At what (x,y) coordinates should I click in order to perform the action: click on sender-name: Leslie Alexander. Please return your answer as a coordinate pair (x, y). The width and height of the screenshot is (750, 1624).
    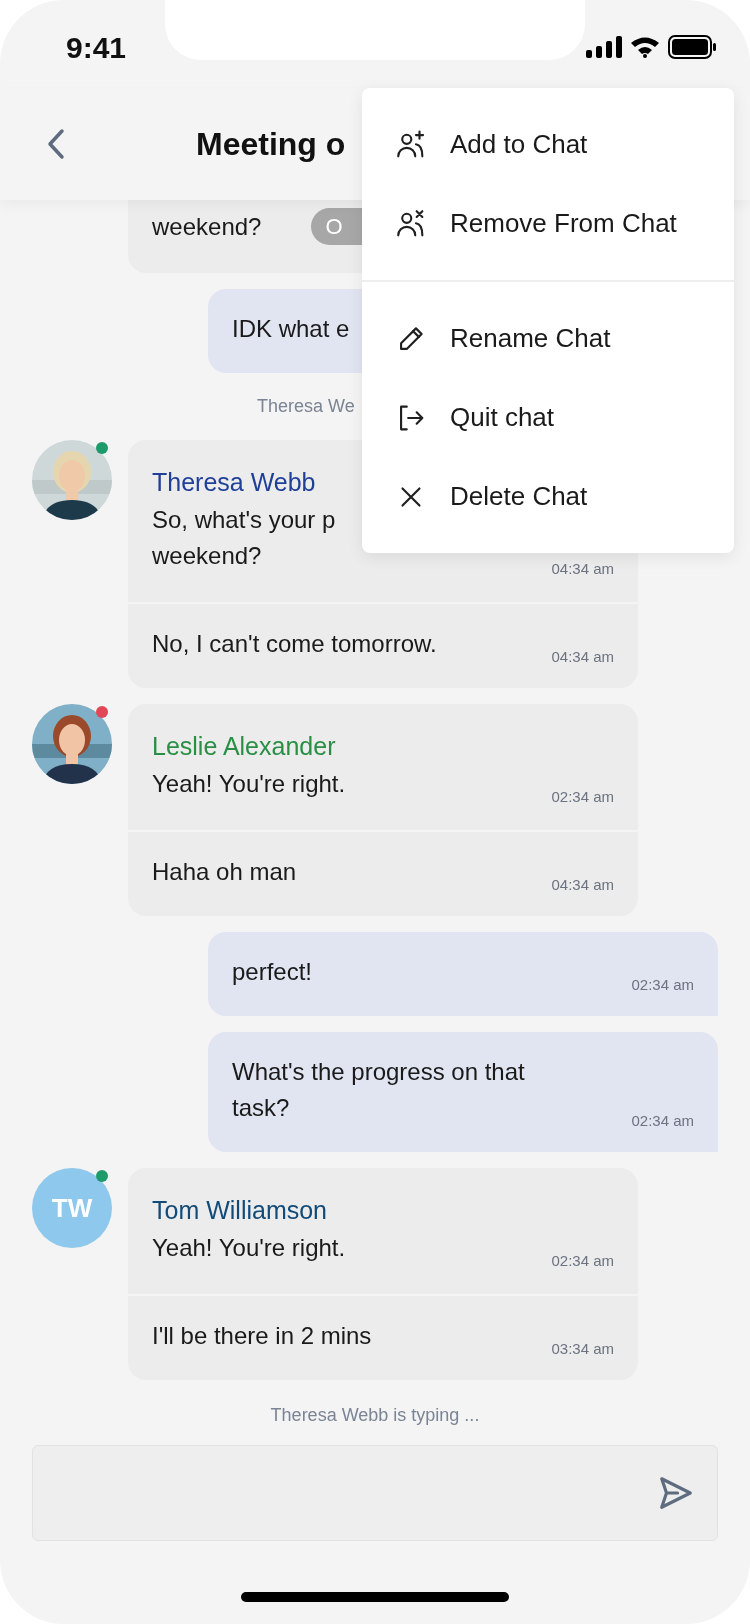
    Looking at the image, I should click on (244, 746).